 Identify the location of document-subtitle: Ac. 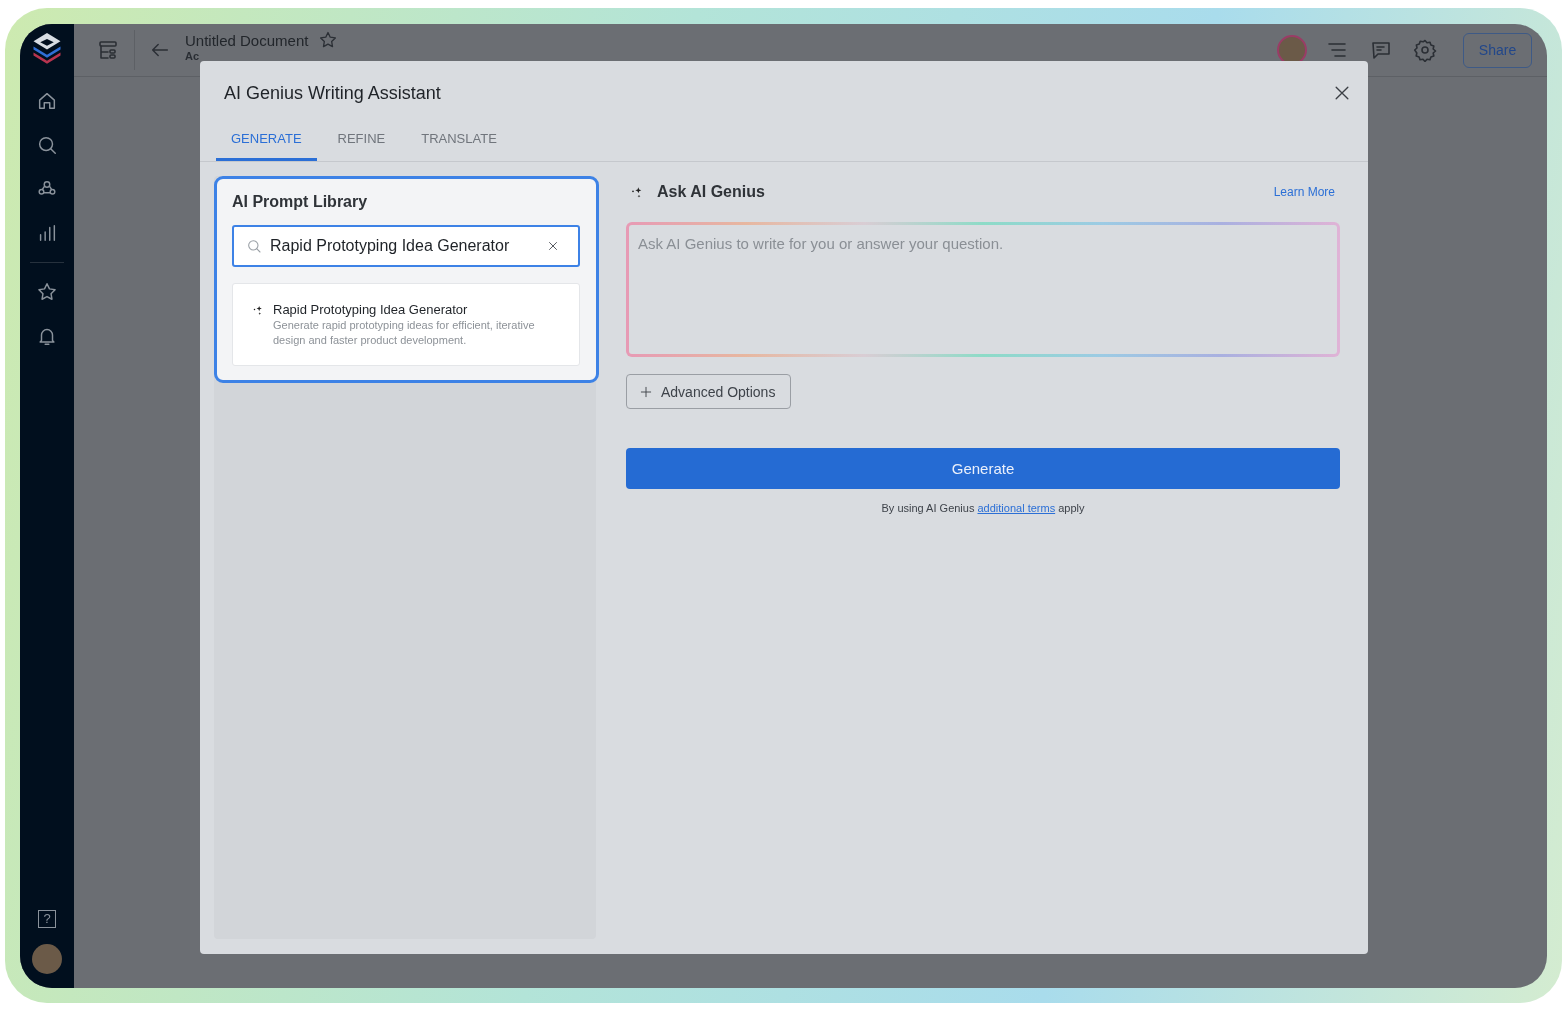
(193, 56).